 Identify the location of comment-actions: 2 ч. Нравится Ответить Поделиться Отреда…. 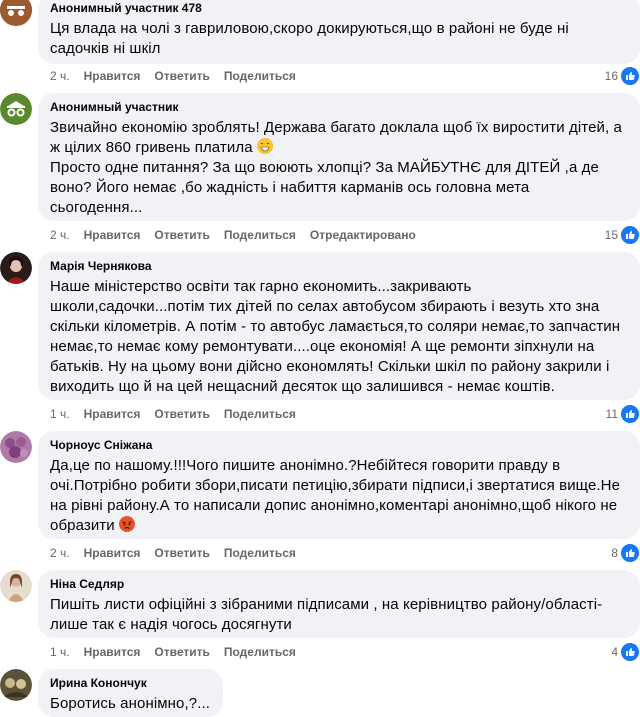
(240, 235).